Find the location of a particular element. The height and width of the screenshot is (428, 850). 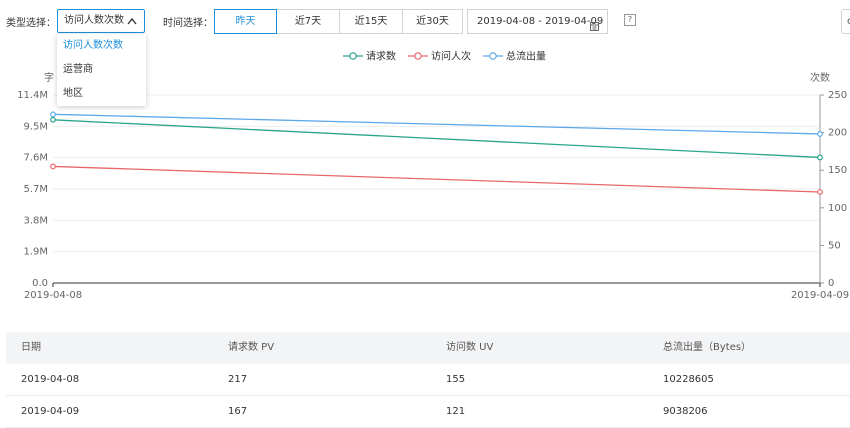

y-right-tick-label: 250 is located at coordinates (837, 95).